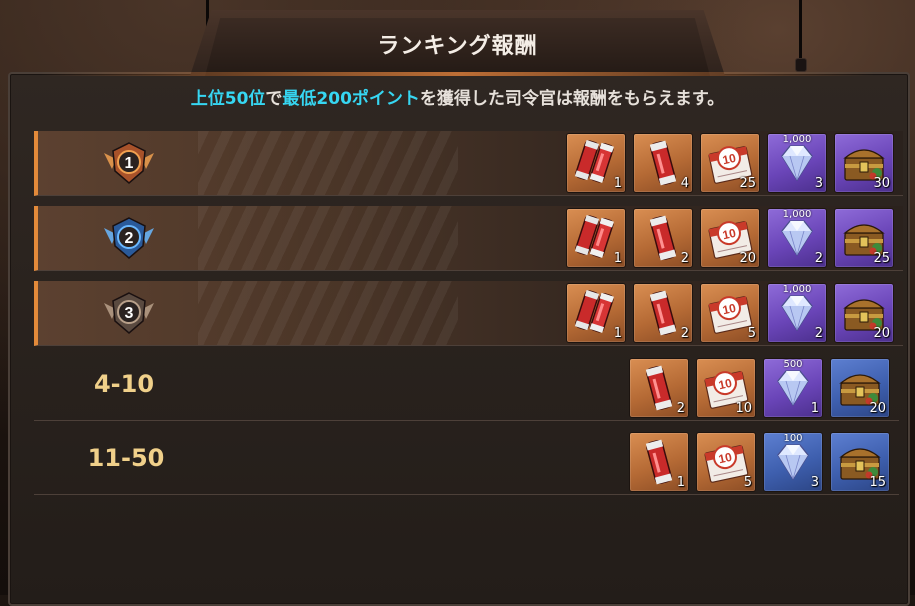 The width and height of the screenshot is (915, 606). Describe the element at coordinates (793, 462) in the screenshot. I see `reward-item: 100 3` at that location.